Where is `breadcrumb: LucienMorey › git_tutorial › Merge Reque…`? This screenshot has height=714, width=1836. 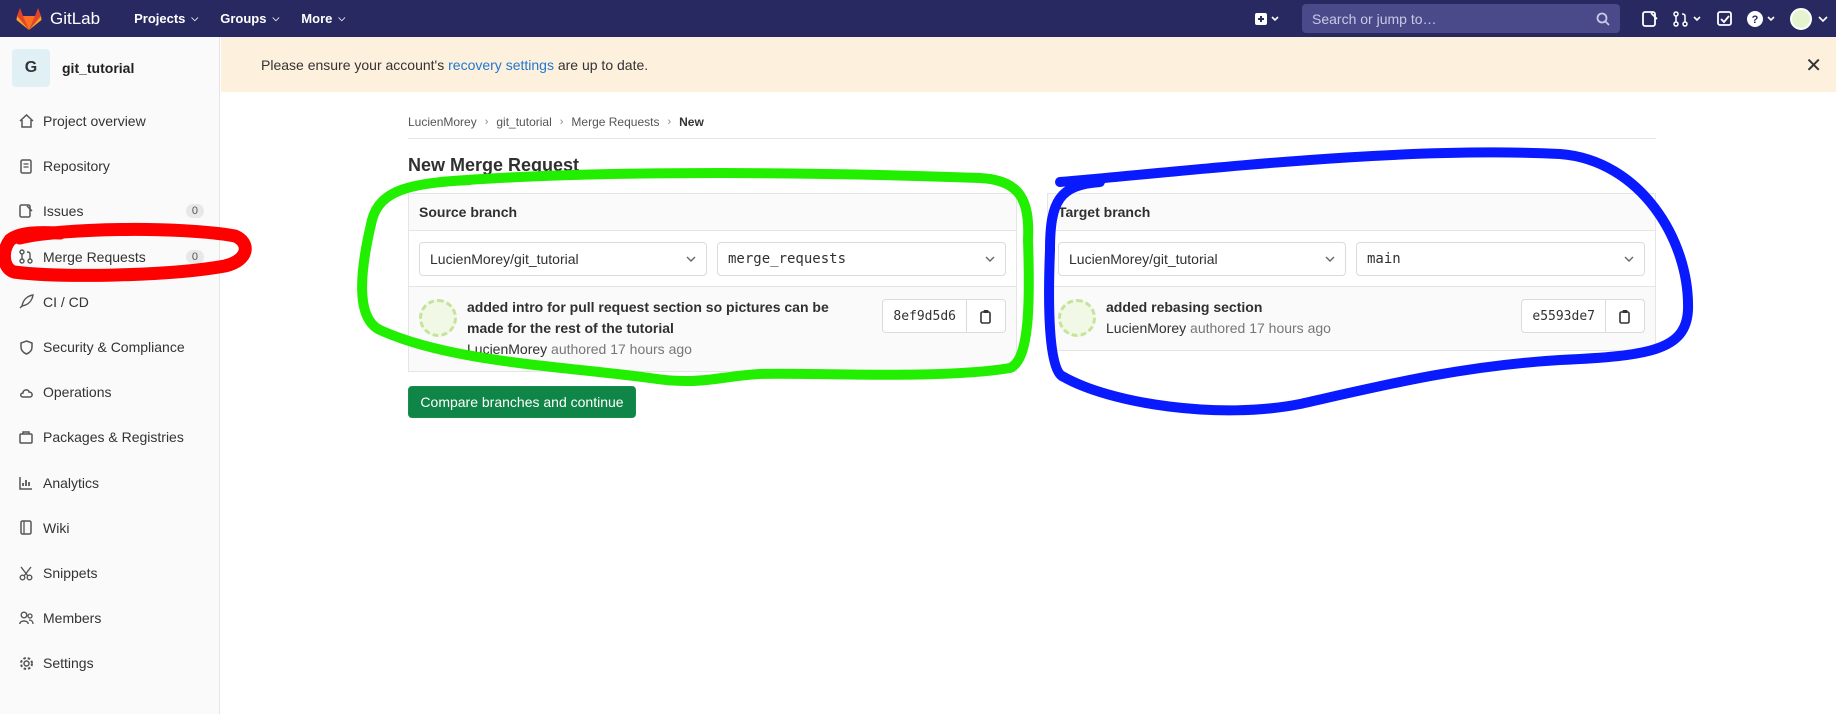
breadcrumb: LucienMorey › git_tutorial › Merge Reque… is located at coordinates (1032, 122).